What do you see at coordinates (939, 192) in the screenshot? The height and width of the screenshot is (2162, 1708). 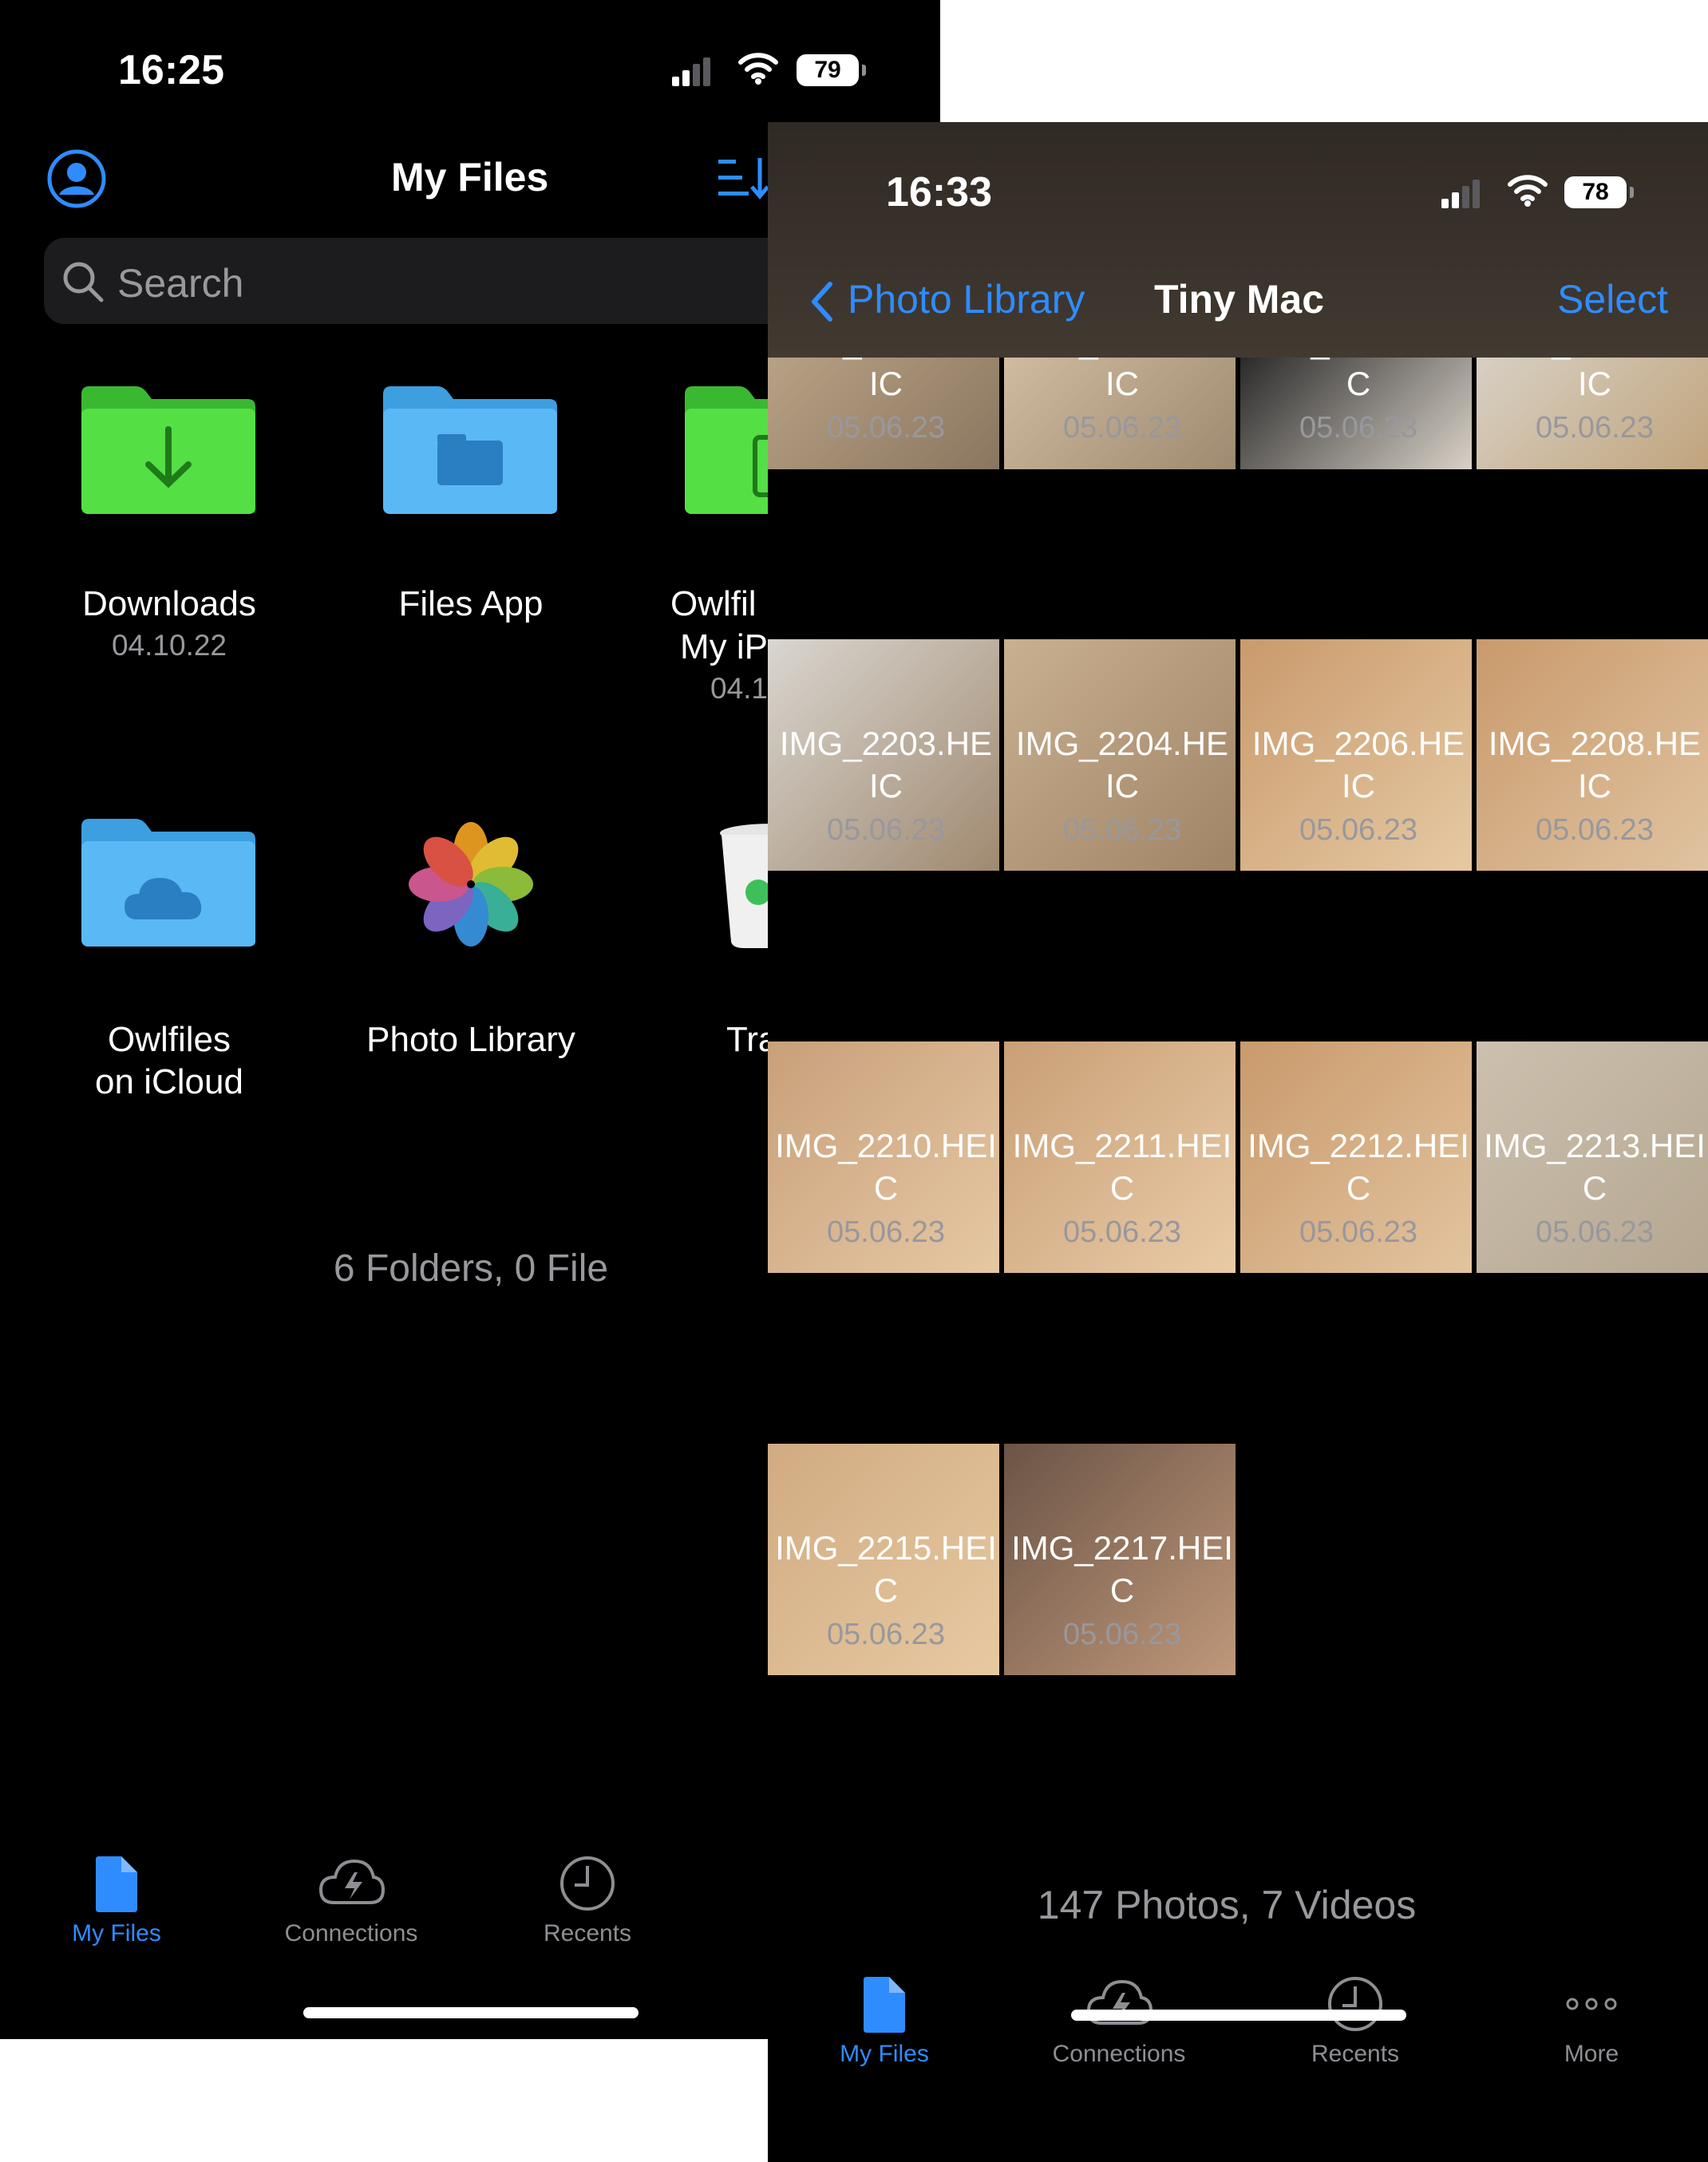 I see `status-time: 16:33` at bounding box center [939, 192].